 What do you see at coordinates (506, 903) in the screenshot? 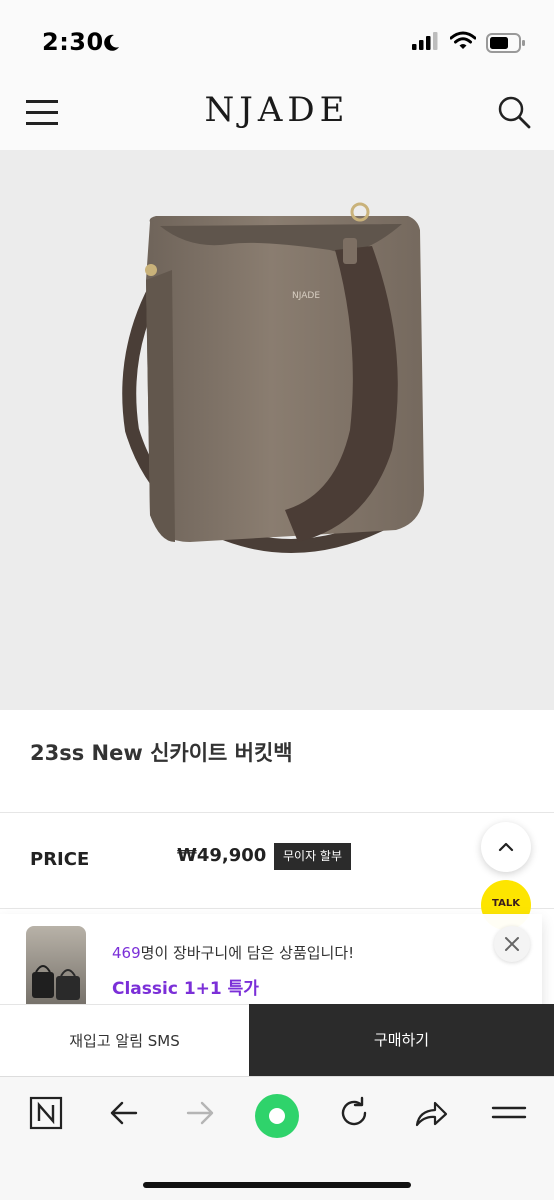
I see `kakao-talk-label: TALK` at bounding box center [506, 903].